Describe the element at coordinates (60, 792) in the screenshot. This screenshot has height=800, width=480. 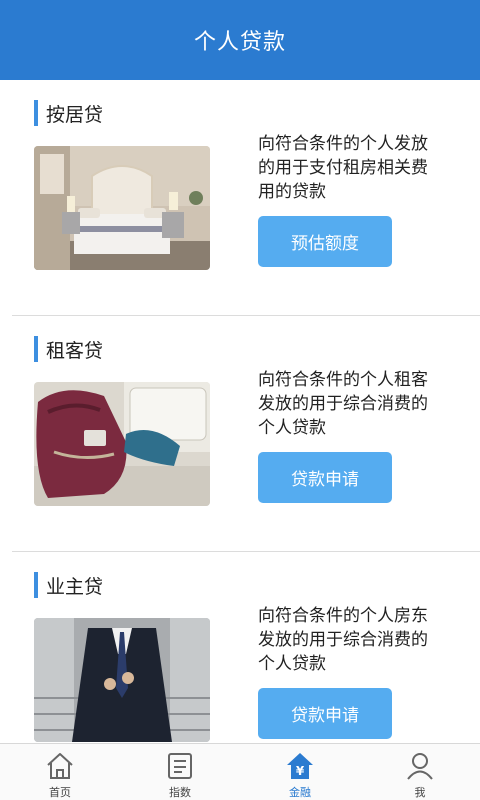
I see `tab-label: 首页` at that location.